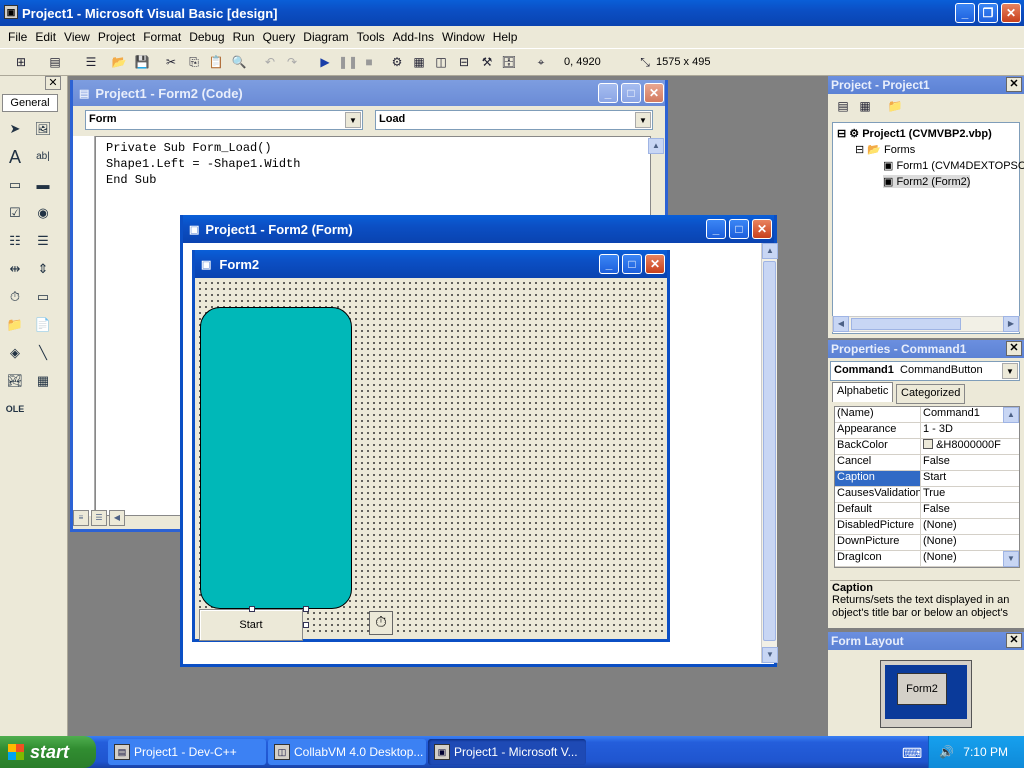  What do you see at coordinates (81, 518) in the screenshot?
I see `procedure-view-icon: ≡` at bounding box center [81, 518].